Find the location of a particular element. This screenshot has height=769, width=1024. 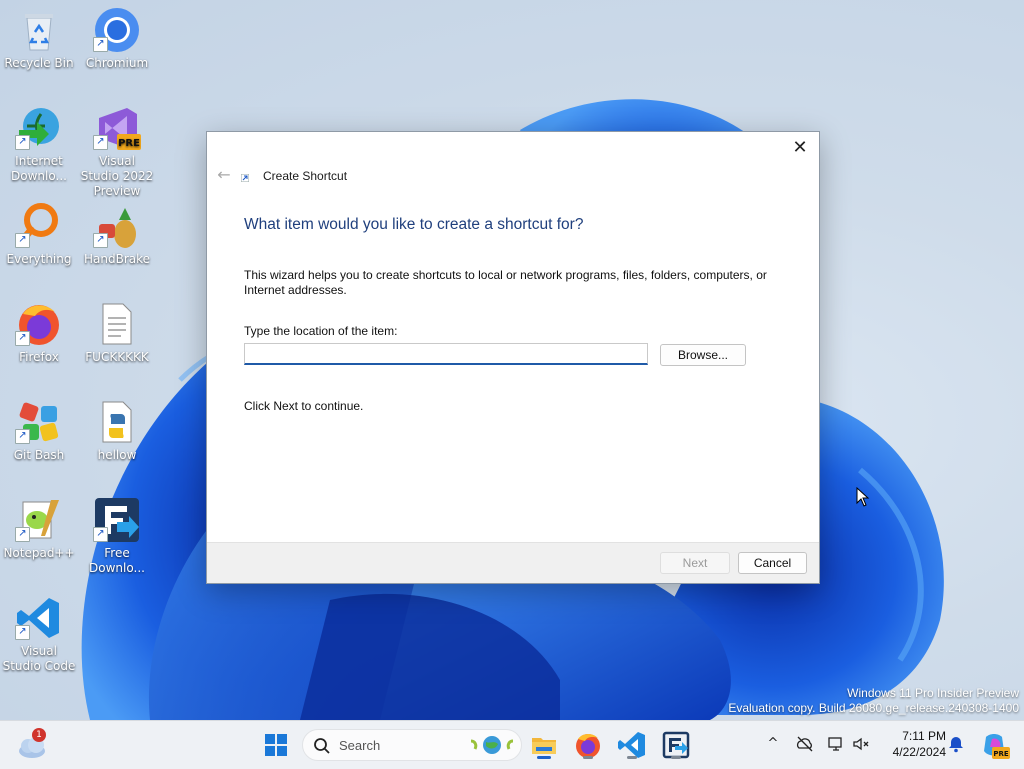

desktop-icon-label: Firefox is located at coordinates (39, 357).